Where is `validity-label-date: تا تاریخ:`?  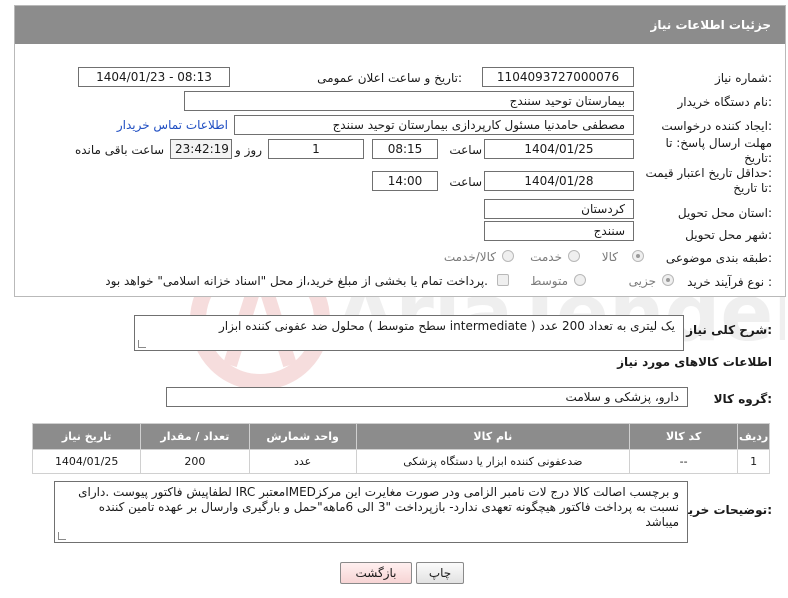
validity-label-date: تا تاریخ: is located at coordinates (752, 188).